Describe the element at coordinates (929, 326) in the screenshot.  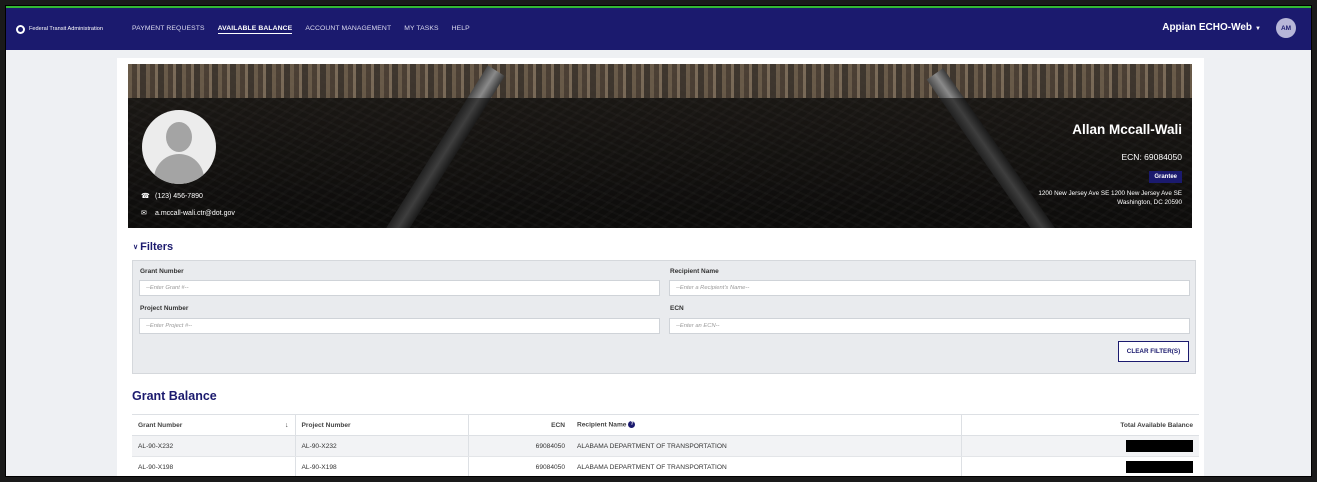
I see `ecn-input` at that location.